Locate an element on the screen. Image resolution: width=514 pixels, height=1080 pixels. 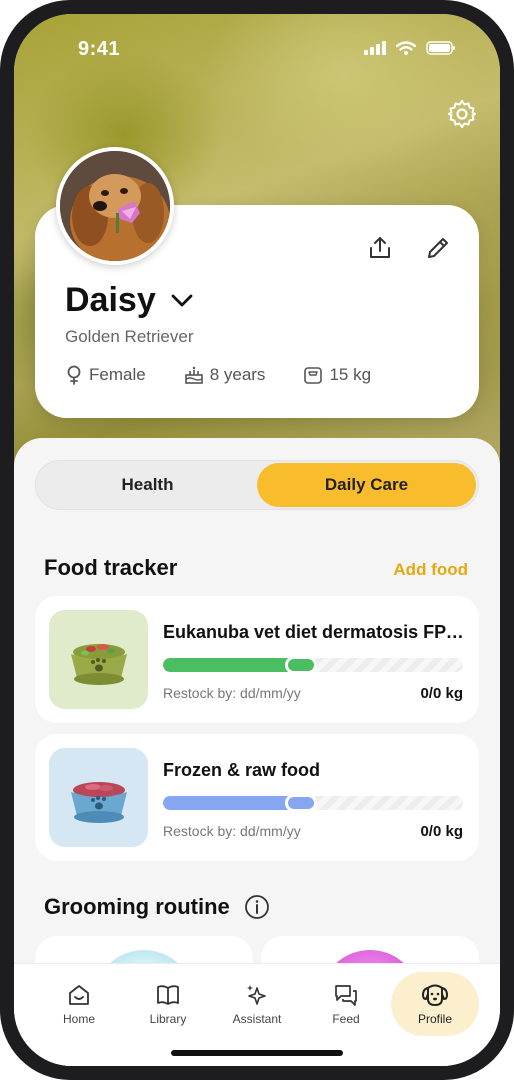
share-button is located at coordinates (380, 248).